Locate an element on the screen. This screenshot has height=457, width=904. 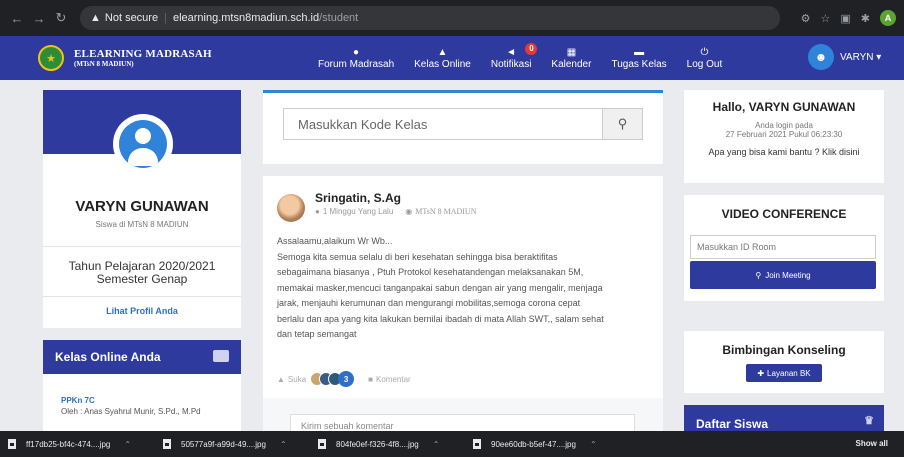
menu-tugas-kelas: ▬ Tugas Kelas is located at coordinates (638, 58).